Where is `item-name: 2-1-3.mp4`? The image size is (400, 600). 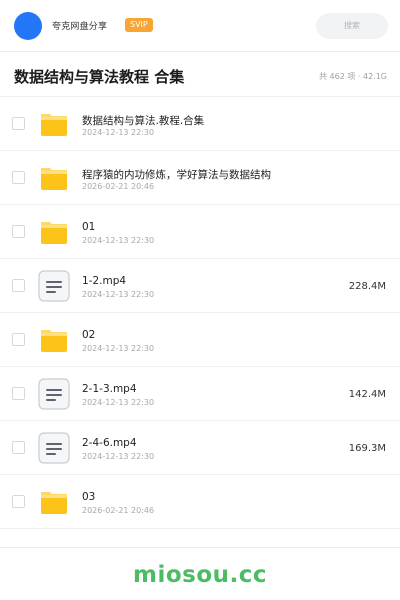
item-name: 2-1-3.mp4 is located at coordinates (109, 389).